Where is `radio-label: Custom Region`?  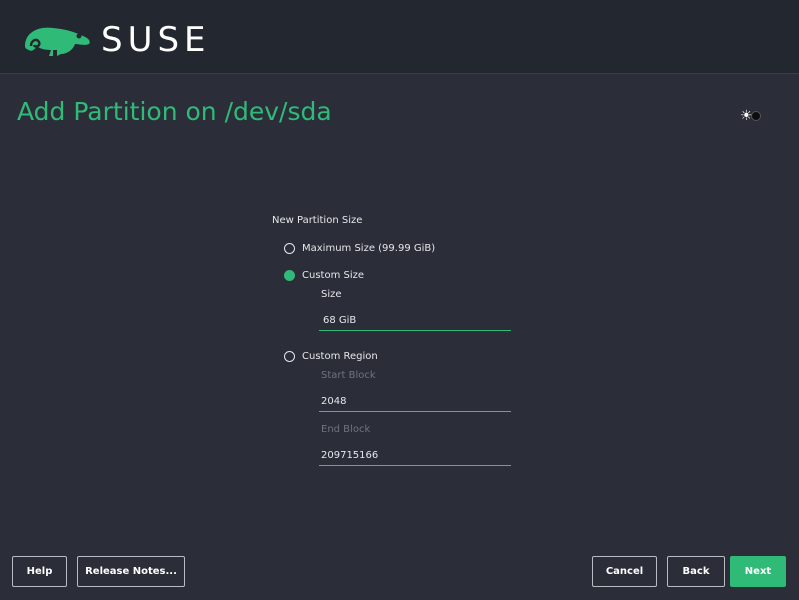 radio-label: Custom Region is located at coordinates (340, 356).